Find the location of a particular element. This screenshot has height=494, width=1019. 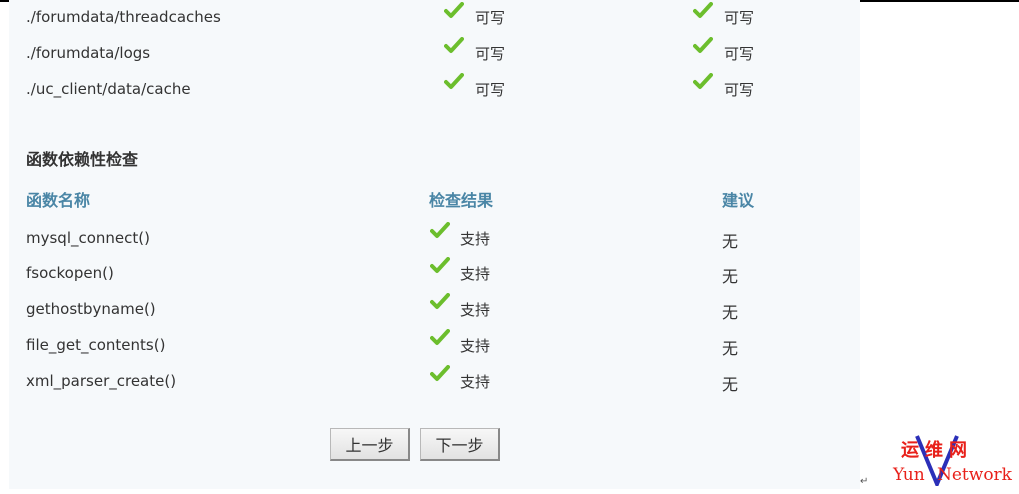

col-header-name: 函数名称 is located at coordinates (58, 200).